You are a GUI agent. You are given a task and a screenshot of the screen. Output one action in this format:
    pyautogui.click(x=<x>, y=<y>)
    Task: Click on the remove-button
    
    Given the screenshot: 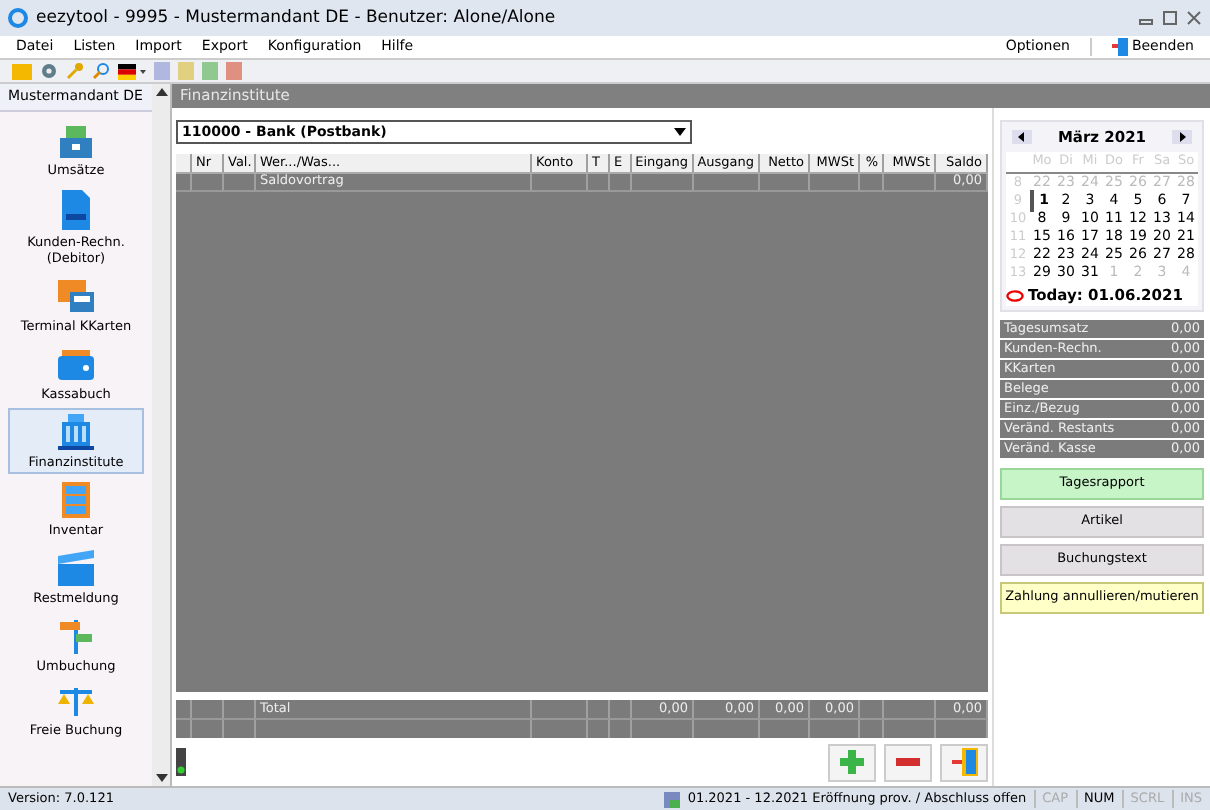 What is the action you would take?
    pyautogui.click(x=908, y=762)
    